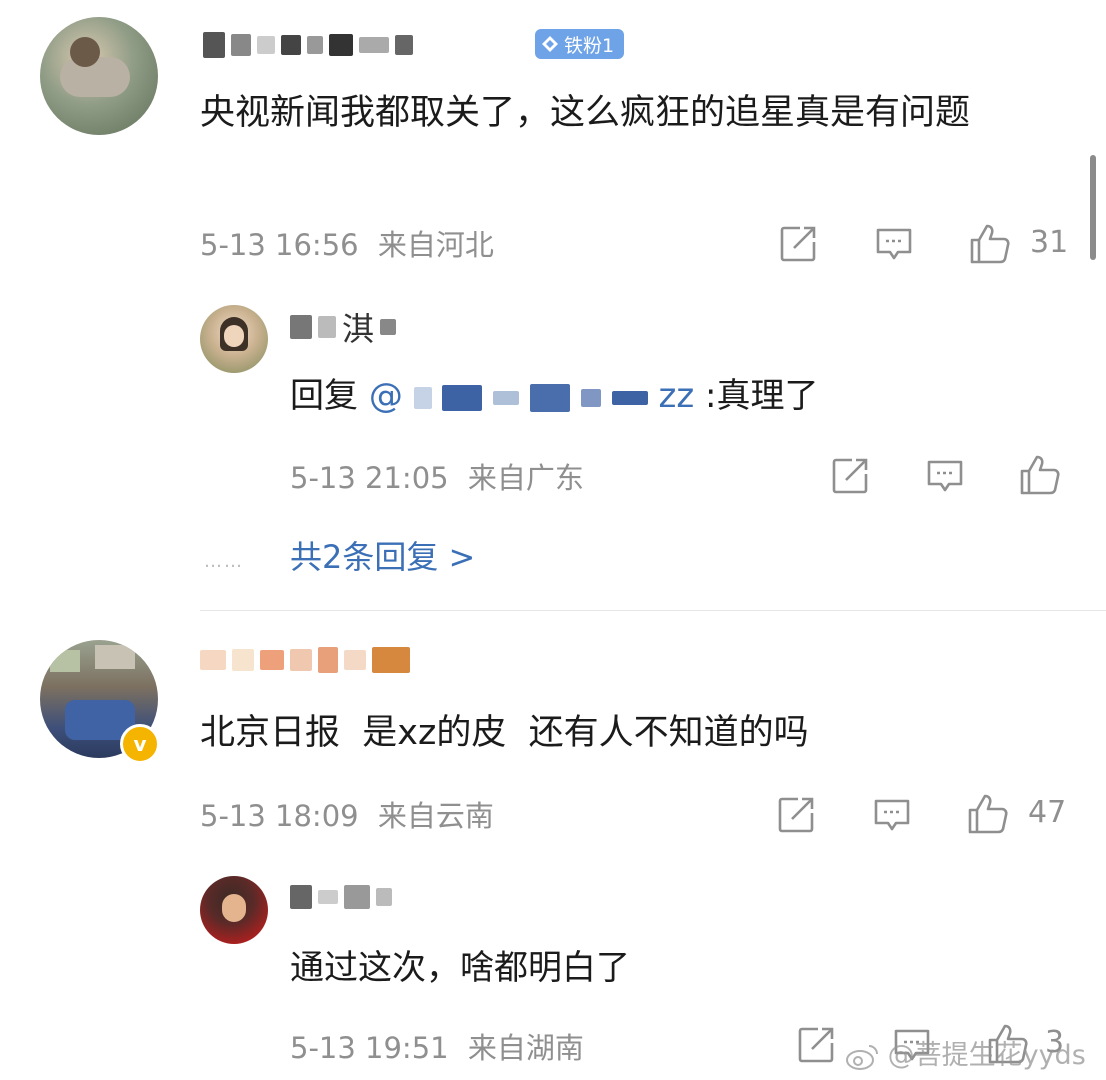 The height and width of the screenshot is (1080, 1106). Describe the element at coordinates (99, 76) in the screenshot. I see `avatar` at that location.